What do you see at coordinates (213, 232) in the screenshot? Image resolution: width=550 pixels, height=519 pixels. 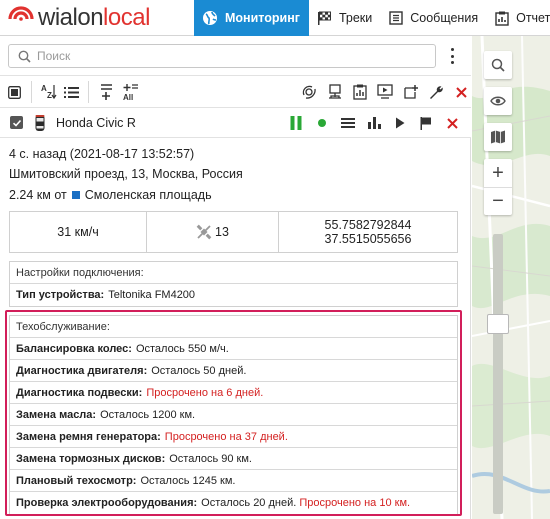 I see `satellites-cell: 13` at bounding box center [213, 232].